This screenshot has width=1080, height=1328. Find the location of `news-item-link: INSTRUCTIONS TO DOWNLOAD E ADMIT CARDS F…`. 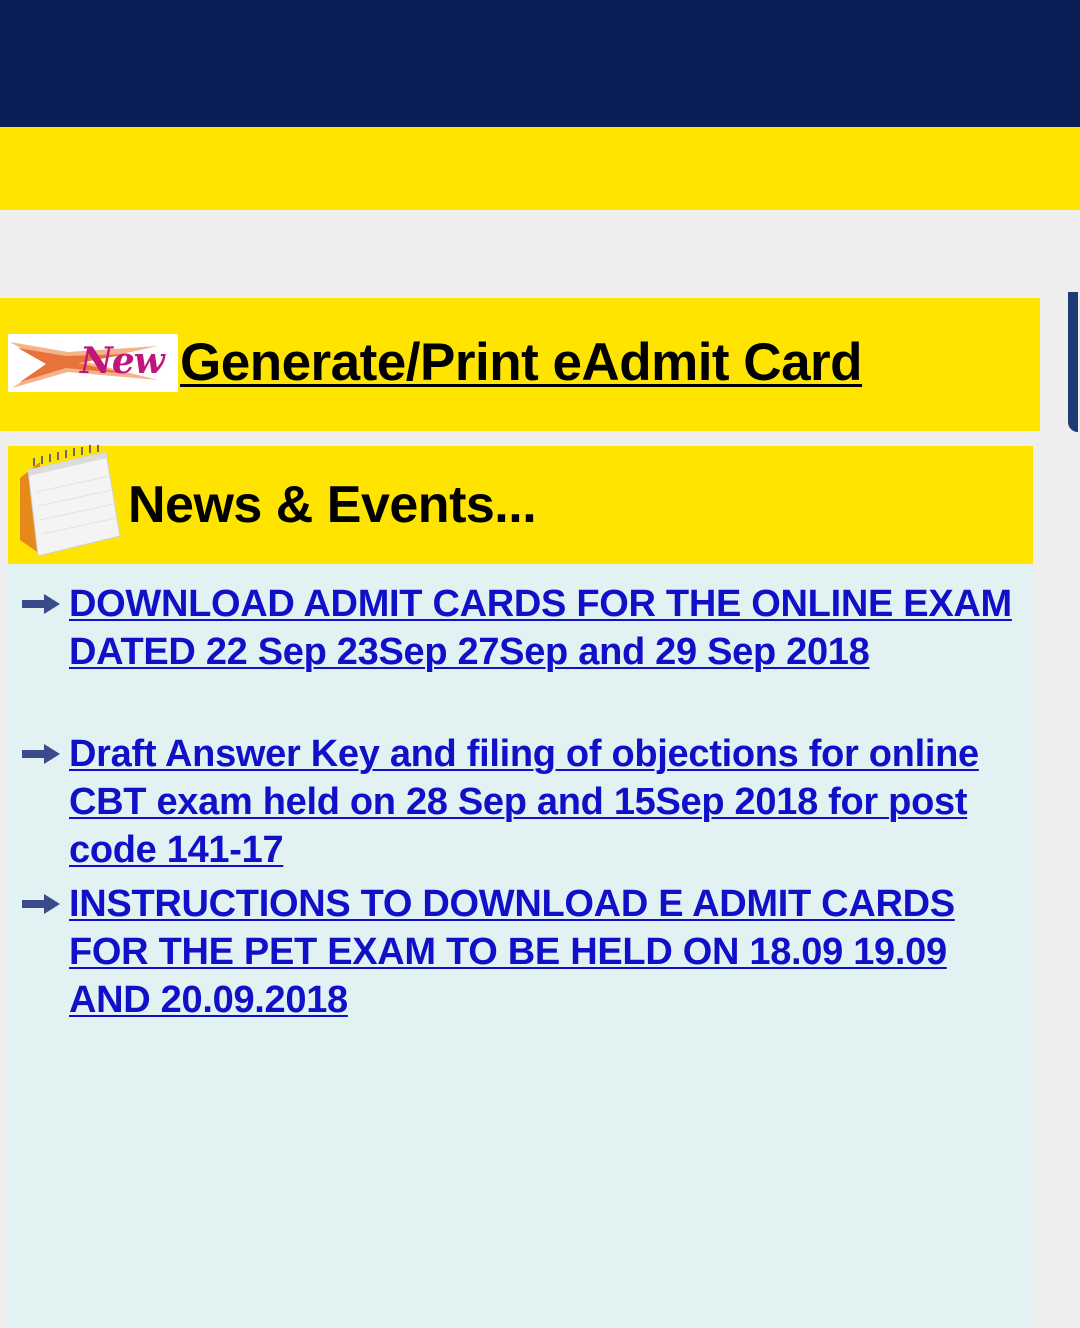

news-item-link: INSTRUCTIONS TO DOWNLOAD E ADMIT CARDS F… is located at coordinates (544, 952).